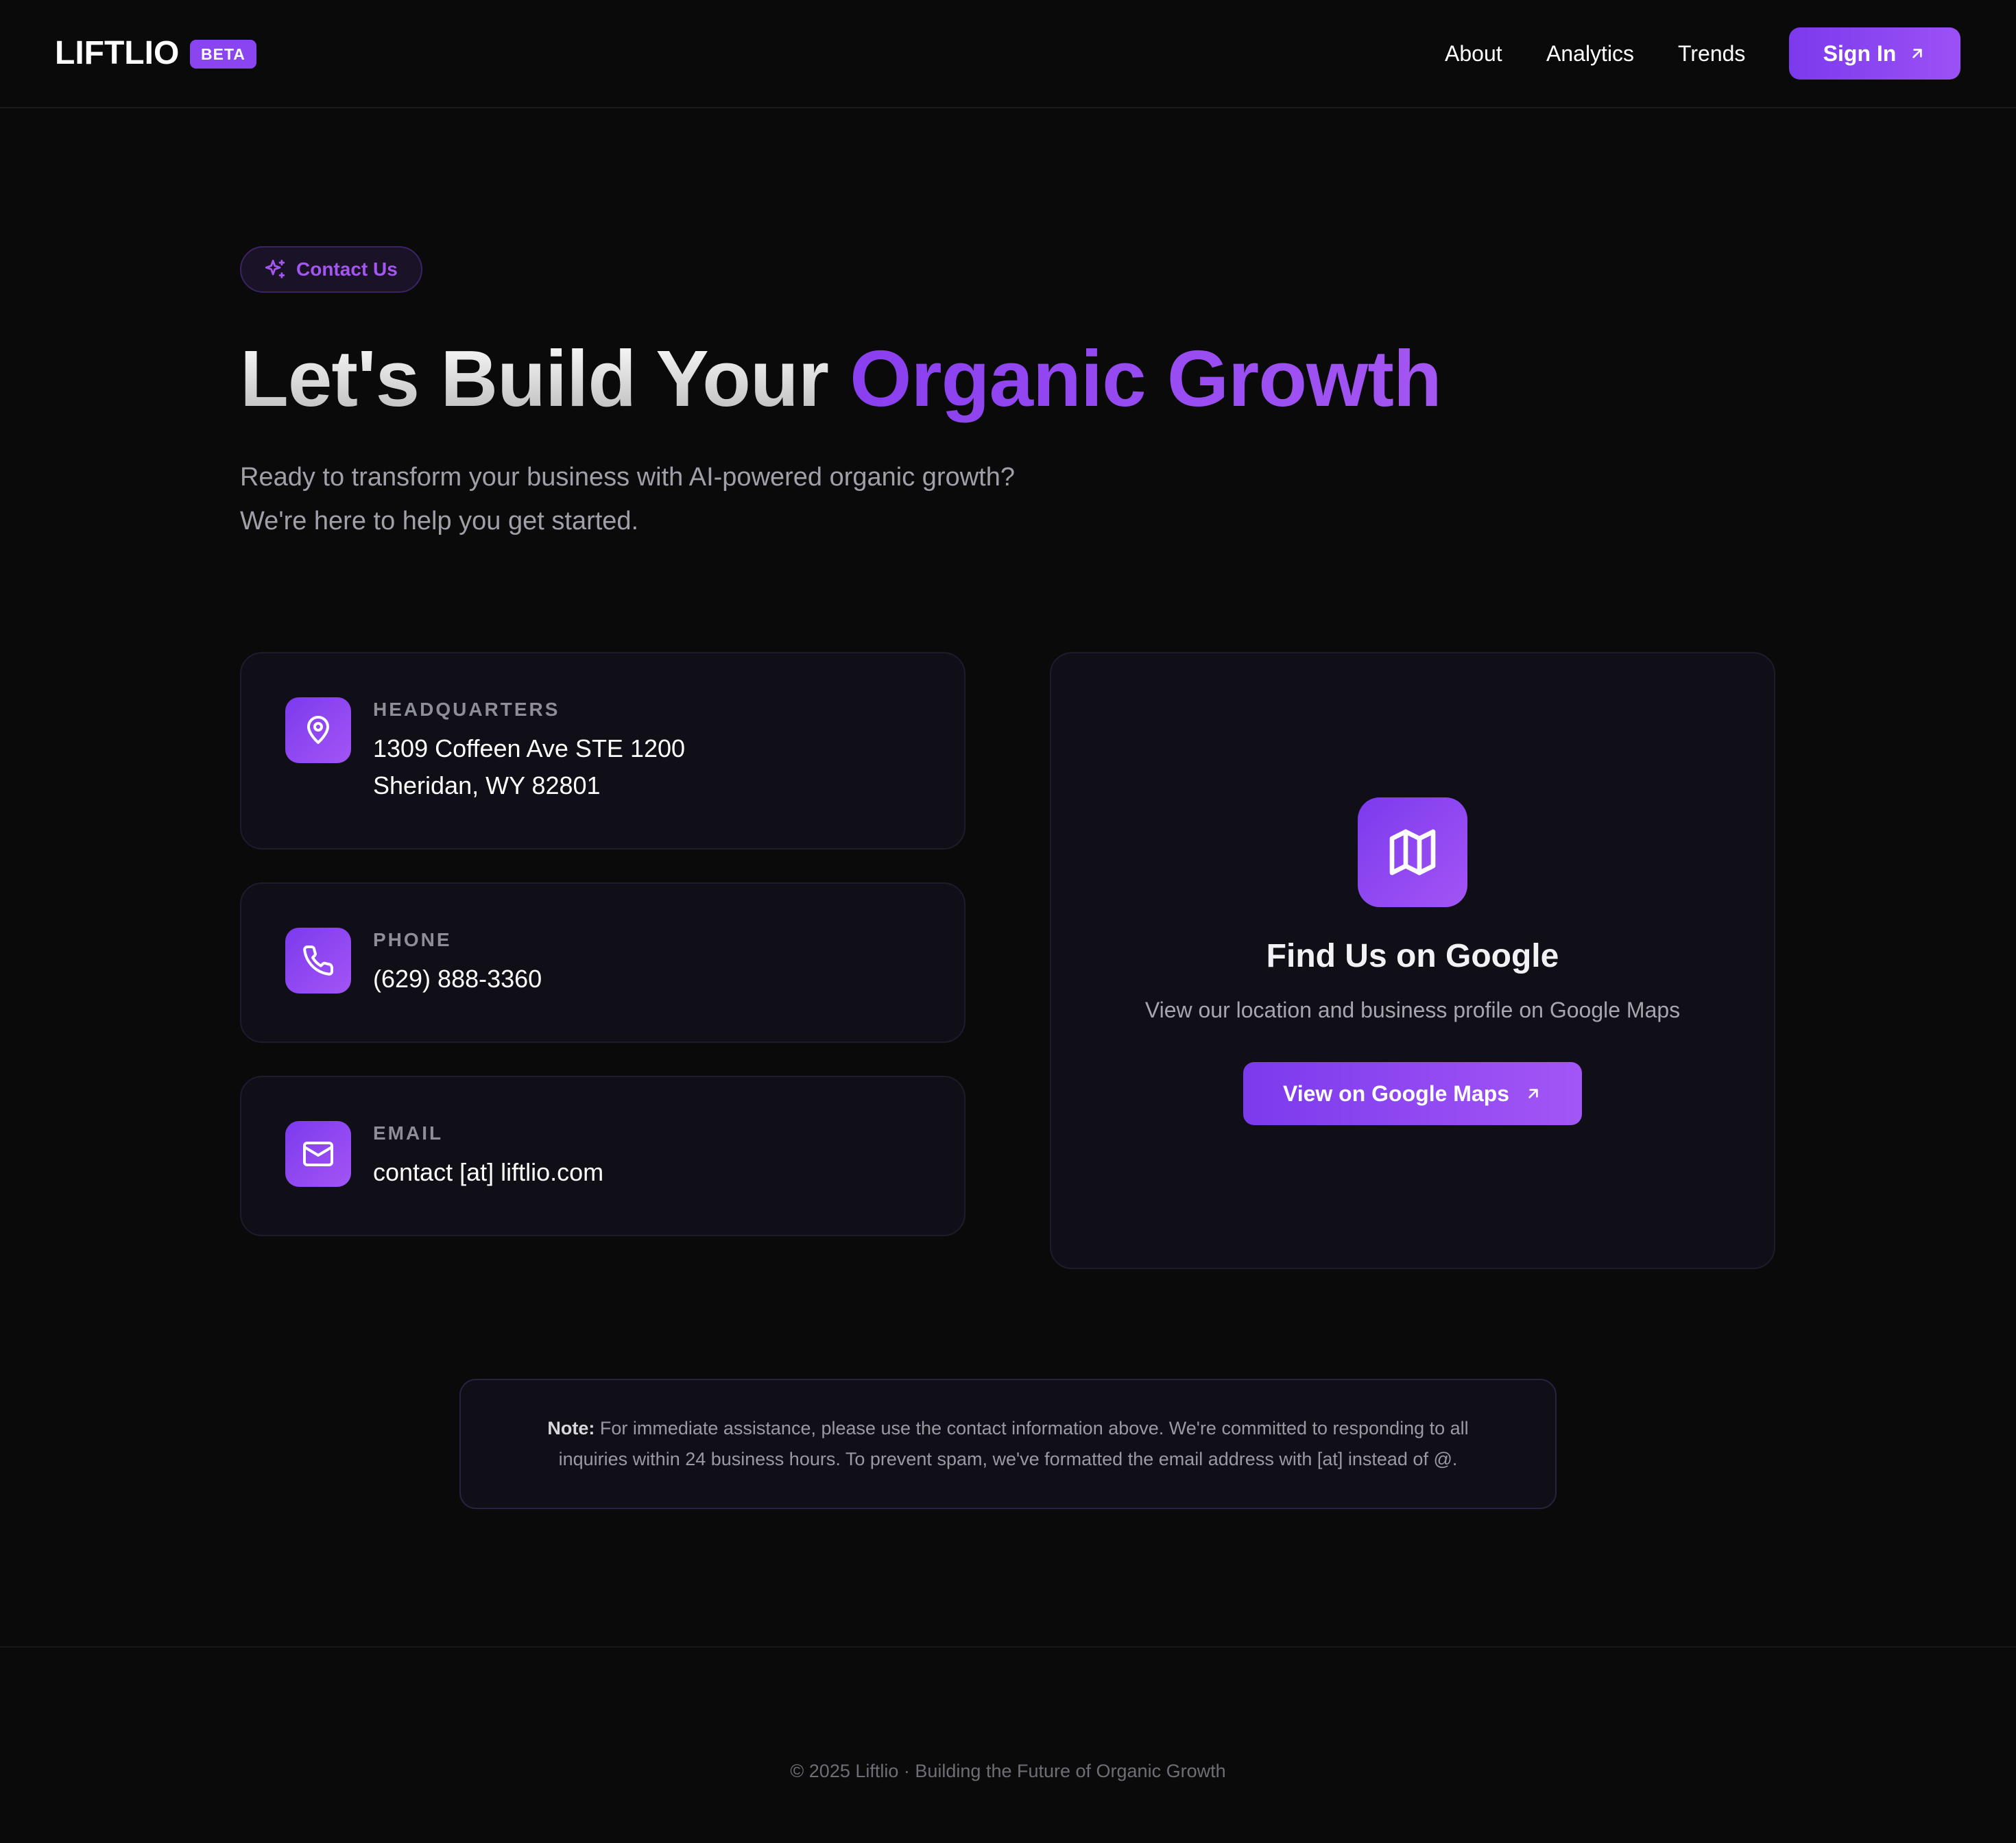 Image resolution: width=2016 pixels, height=1843 pixels. I want to click on logo: LIFTLIO, so click(117, 53).